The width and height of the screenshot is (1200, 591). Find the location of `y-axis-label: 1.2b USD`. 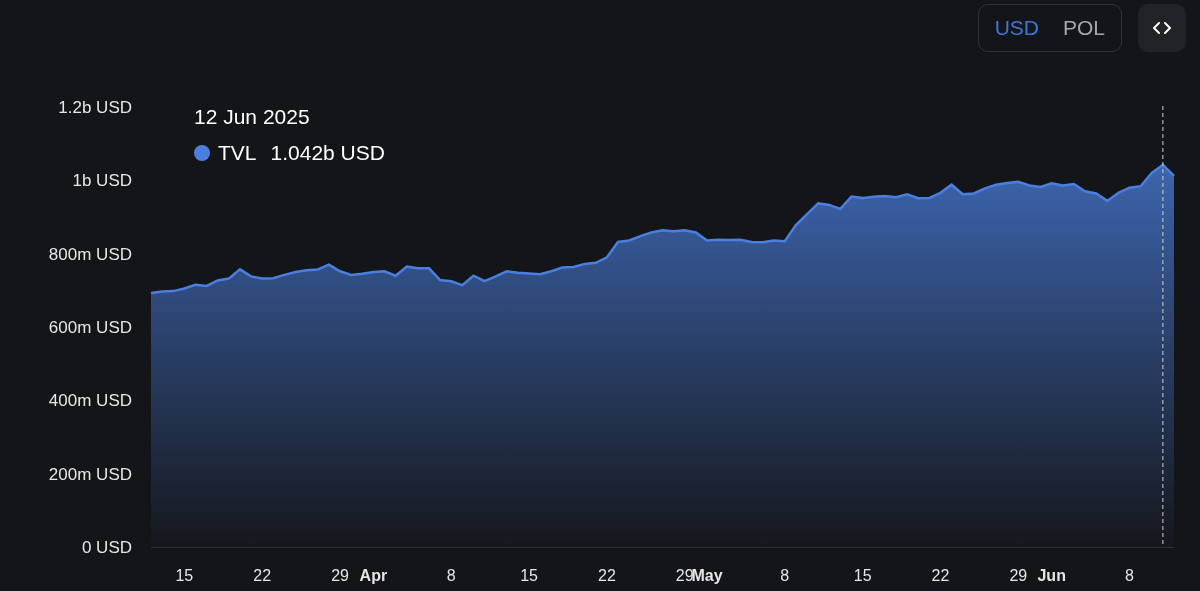

y-axis-label: 1.2b USD is located at coordinates (95, 107).